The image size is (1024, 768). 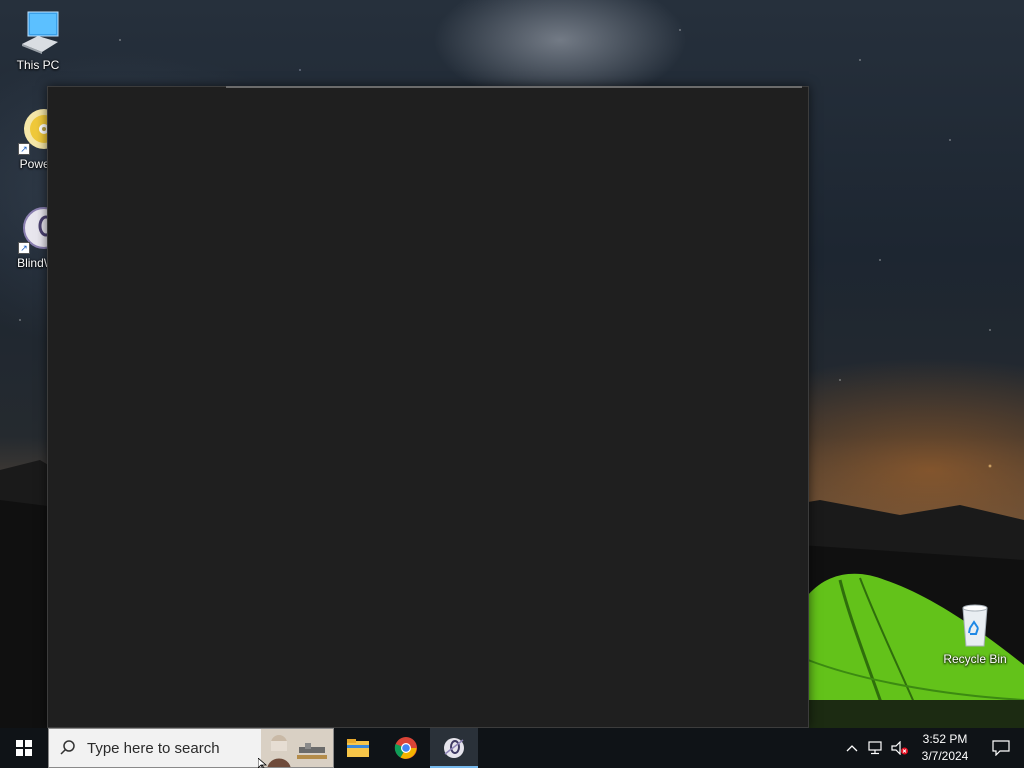 I want to click on desktop-icon-this-pc: This PC, so click(x=38, y=40).